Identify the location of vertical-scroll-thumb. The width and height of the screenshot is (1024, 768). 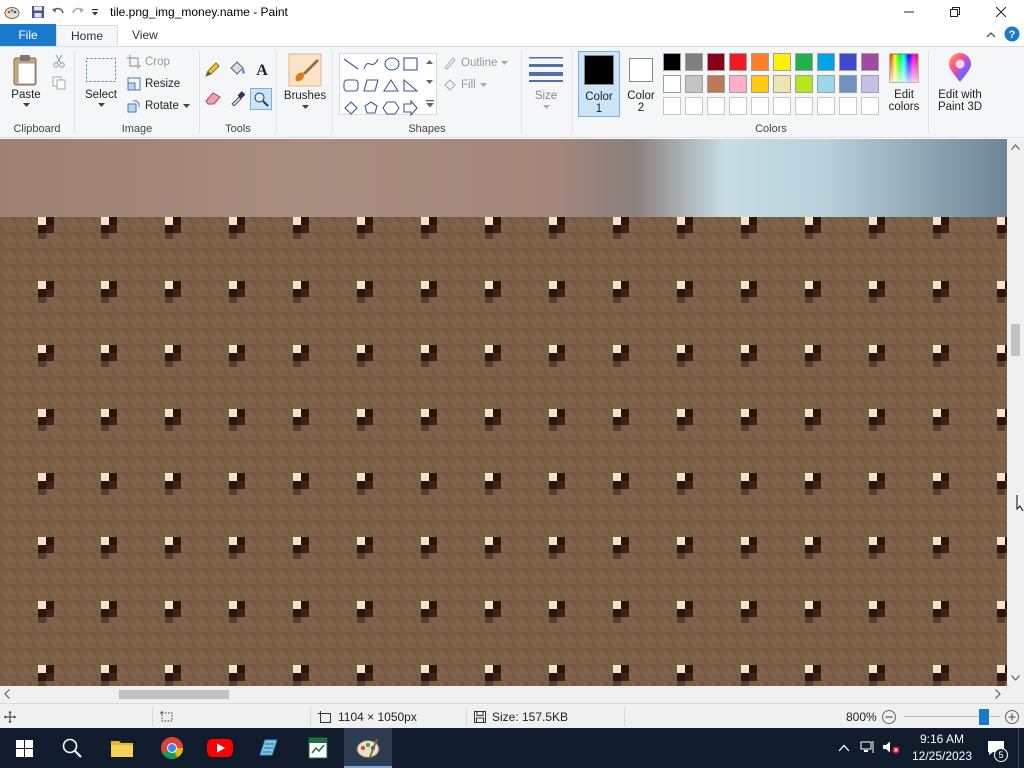
(1015, 340).